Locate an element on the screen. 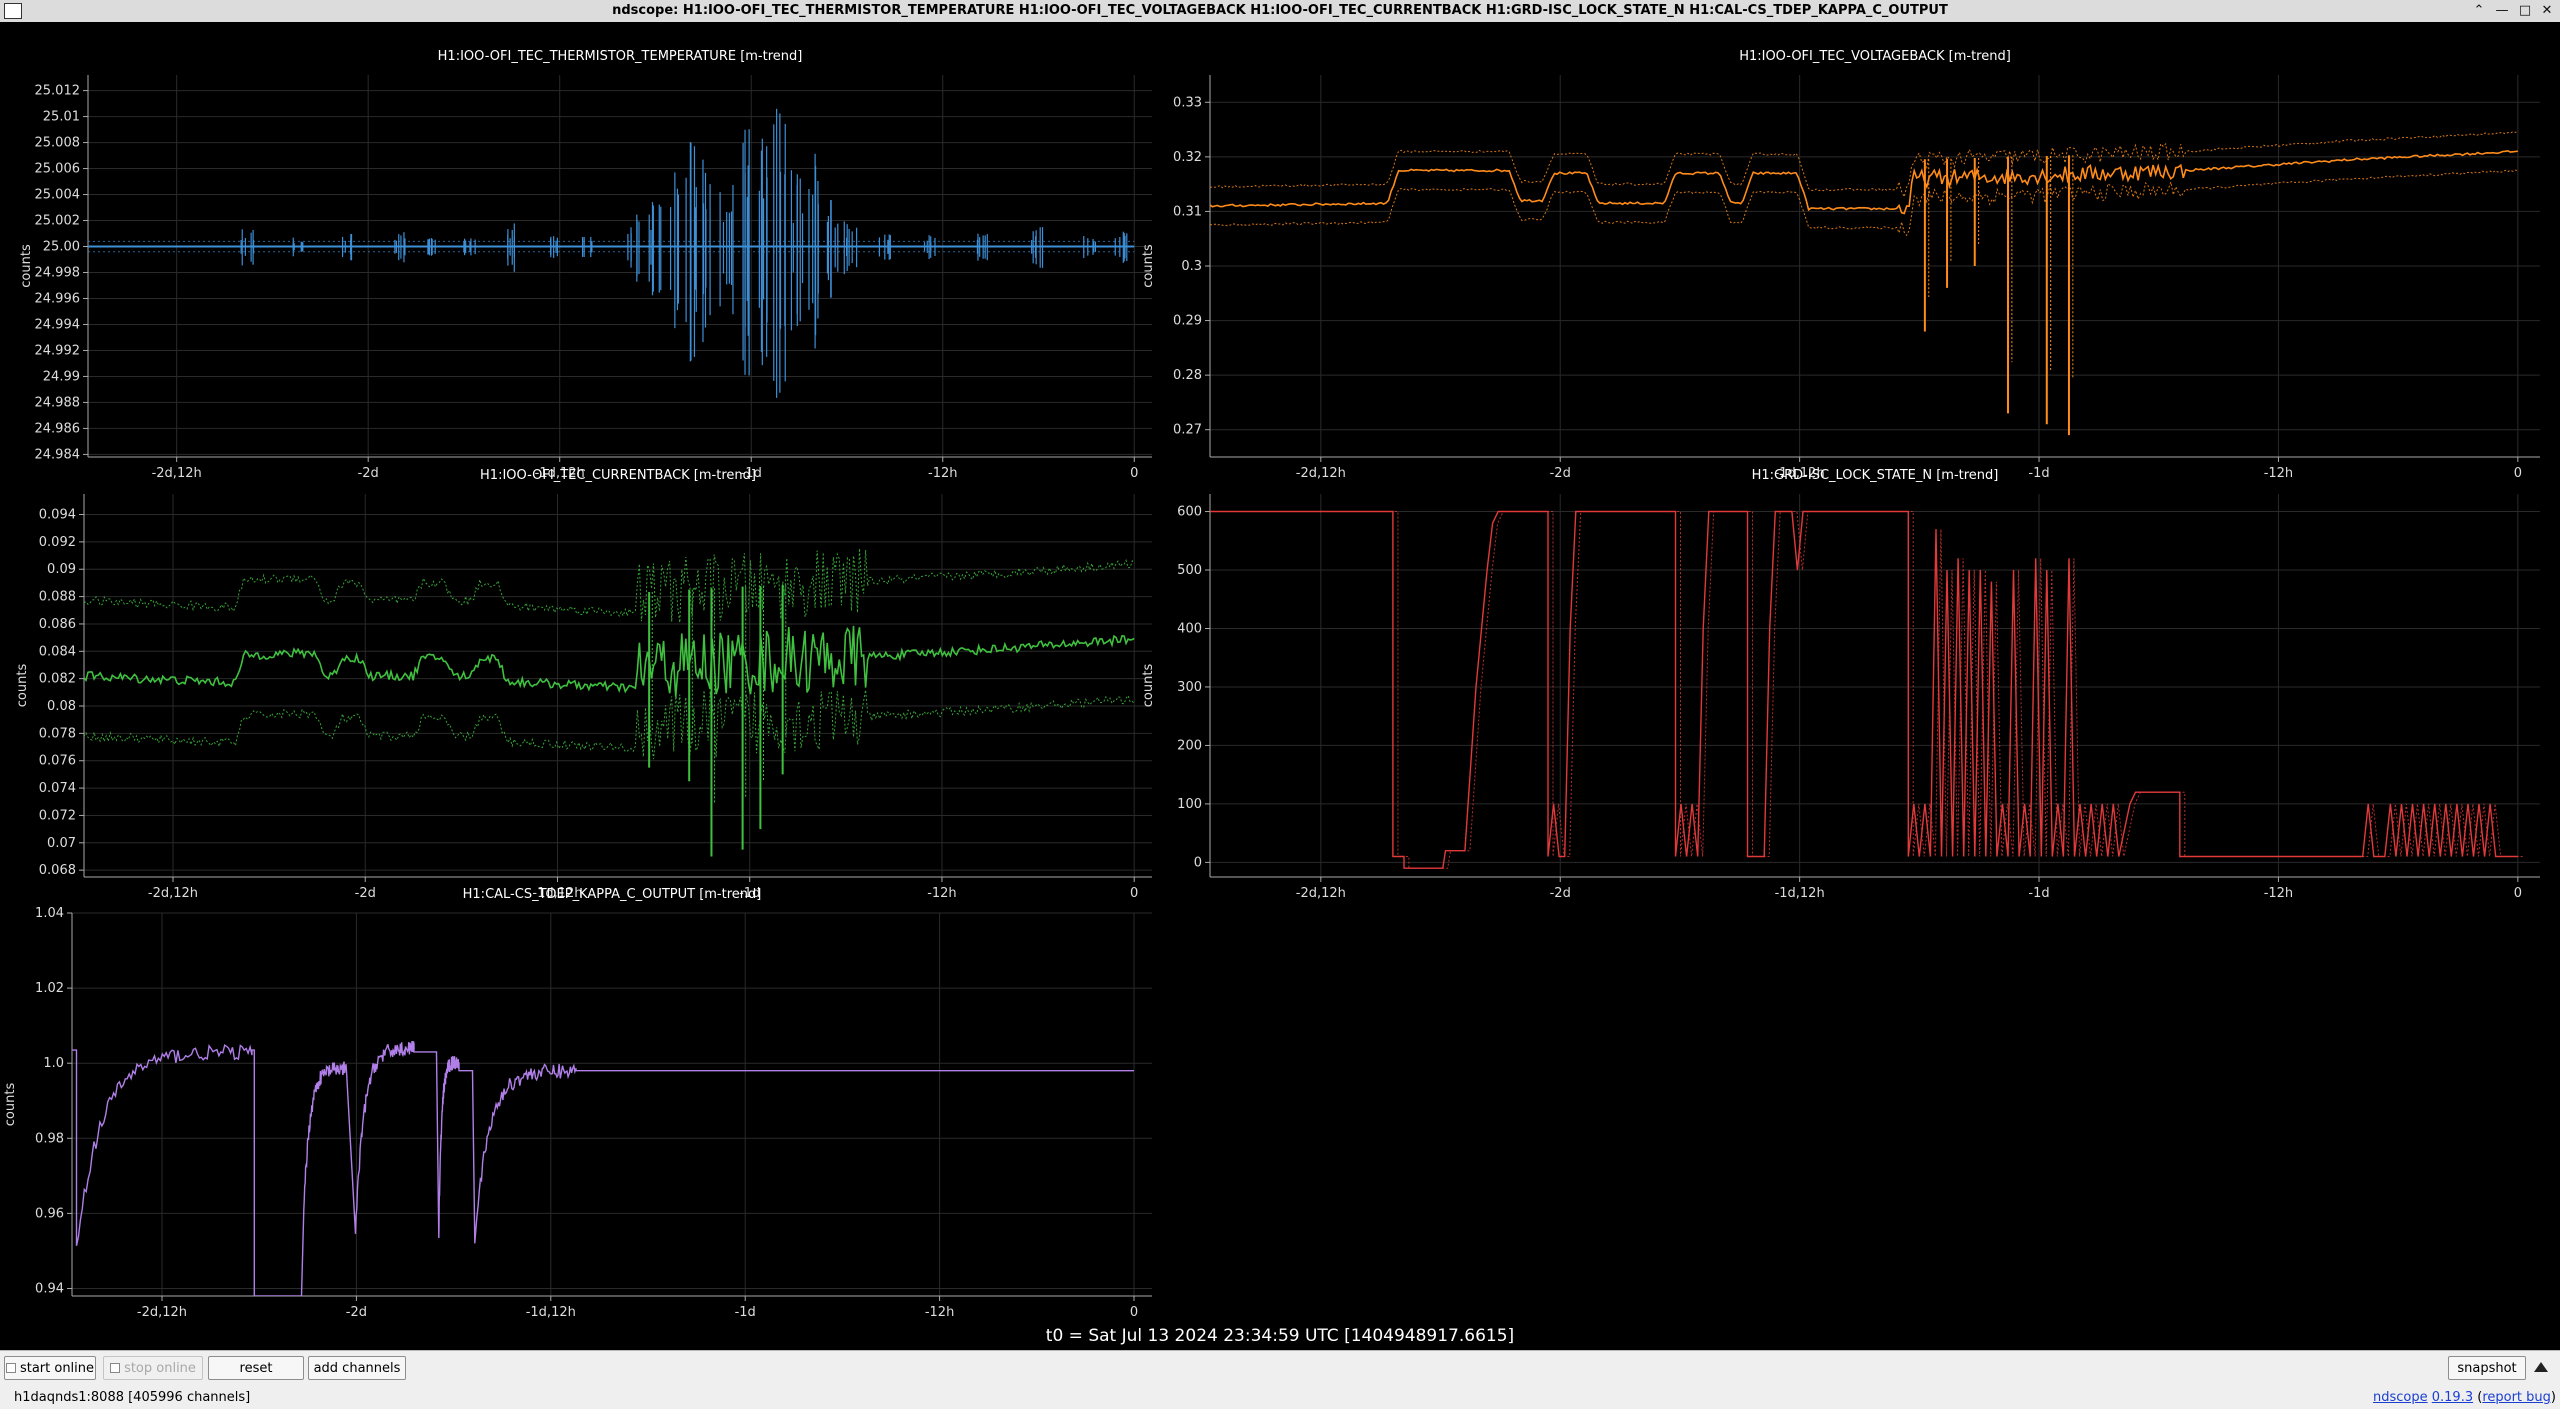  plot-title: H1:GRD-ISC_LOCK_STATE_N [m-trend] is located at coordinates (1875, 475).